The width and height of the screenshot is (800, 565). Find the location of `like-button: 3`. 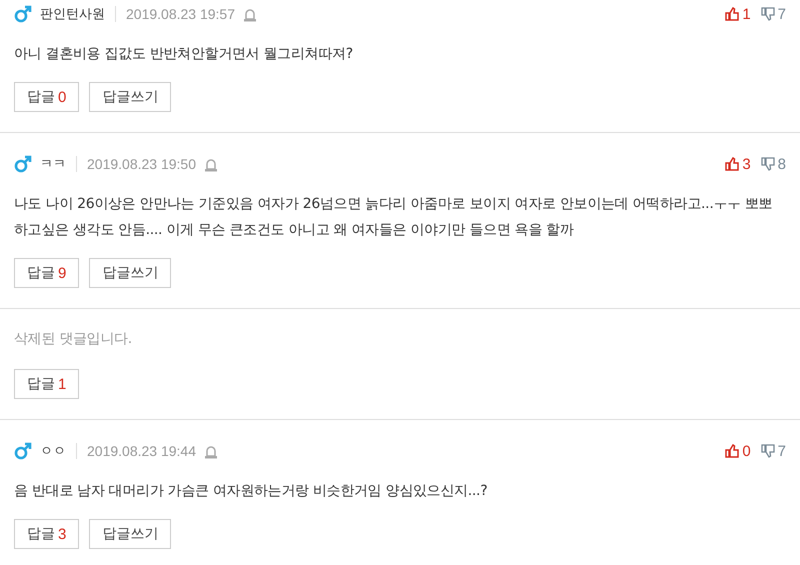

like-button: 3 is located at coordinates (738, 164).